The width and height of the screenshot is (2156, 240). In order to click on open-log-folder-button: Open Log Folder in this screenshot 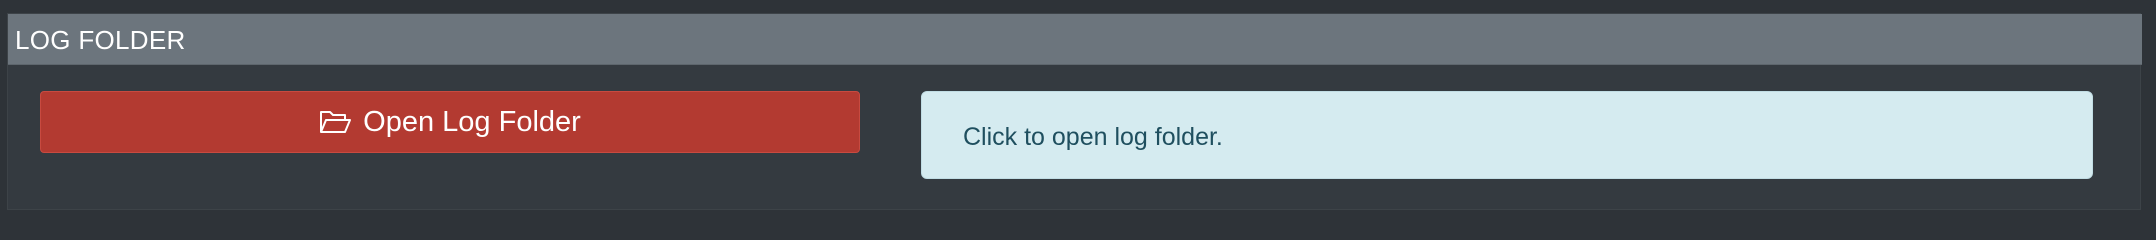, I will do `click(450, 122)`.